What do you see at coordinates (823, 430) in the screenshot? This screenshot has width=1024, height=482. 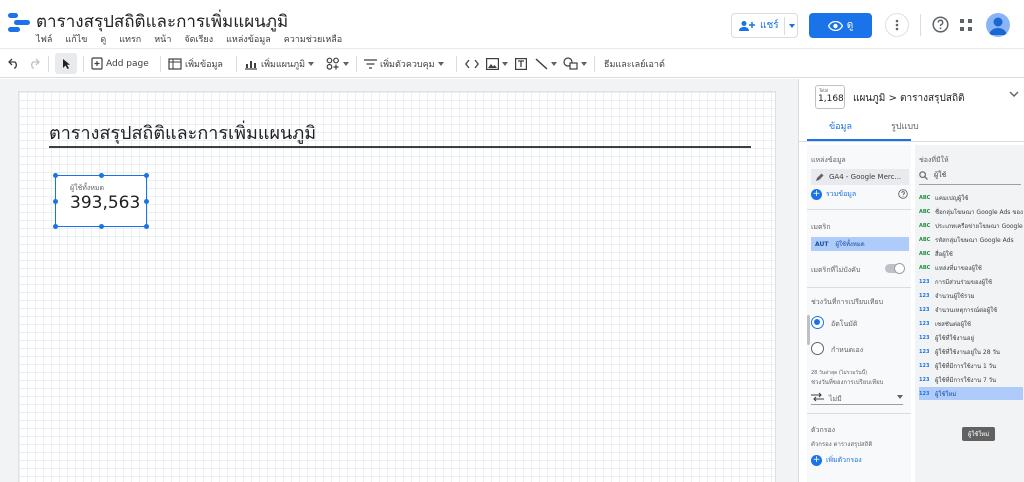 I see `filter-heading: ตัวกรอง` at bounding box center [823, 430].